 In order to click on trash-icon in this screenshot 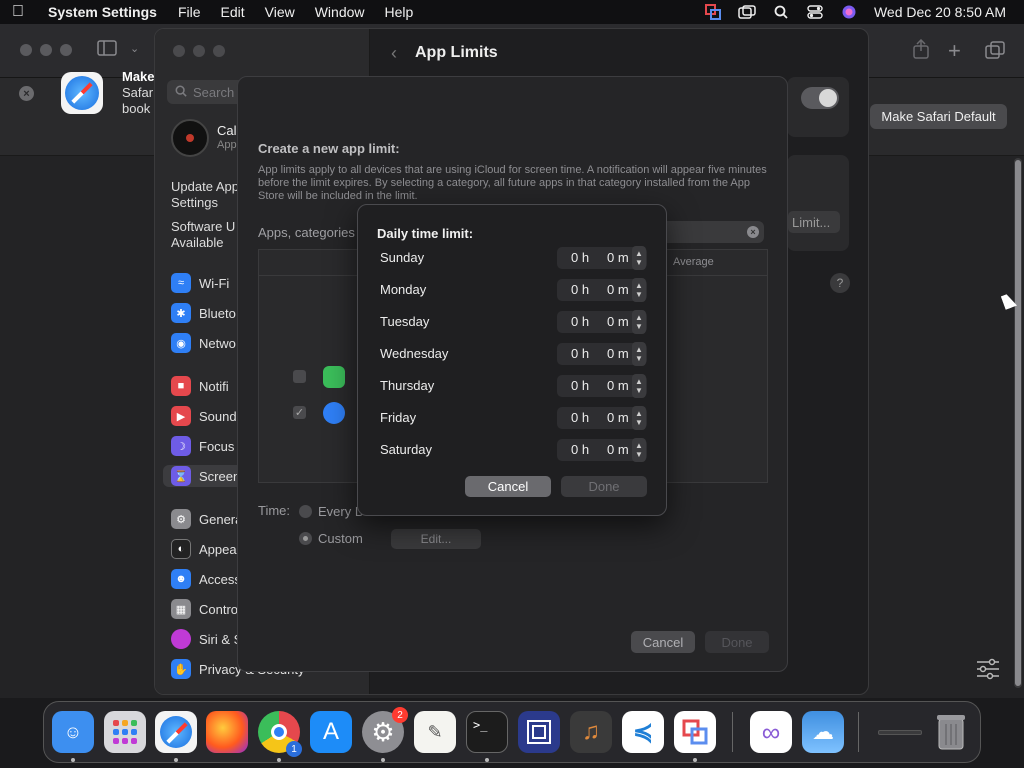, I will do `click(951, 732)`.